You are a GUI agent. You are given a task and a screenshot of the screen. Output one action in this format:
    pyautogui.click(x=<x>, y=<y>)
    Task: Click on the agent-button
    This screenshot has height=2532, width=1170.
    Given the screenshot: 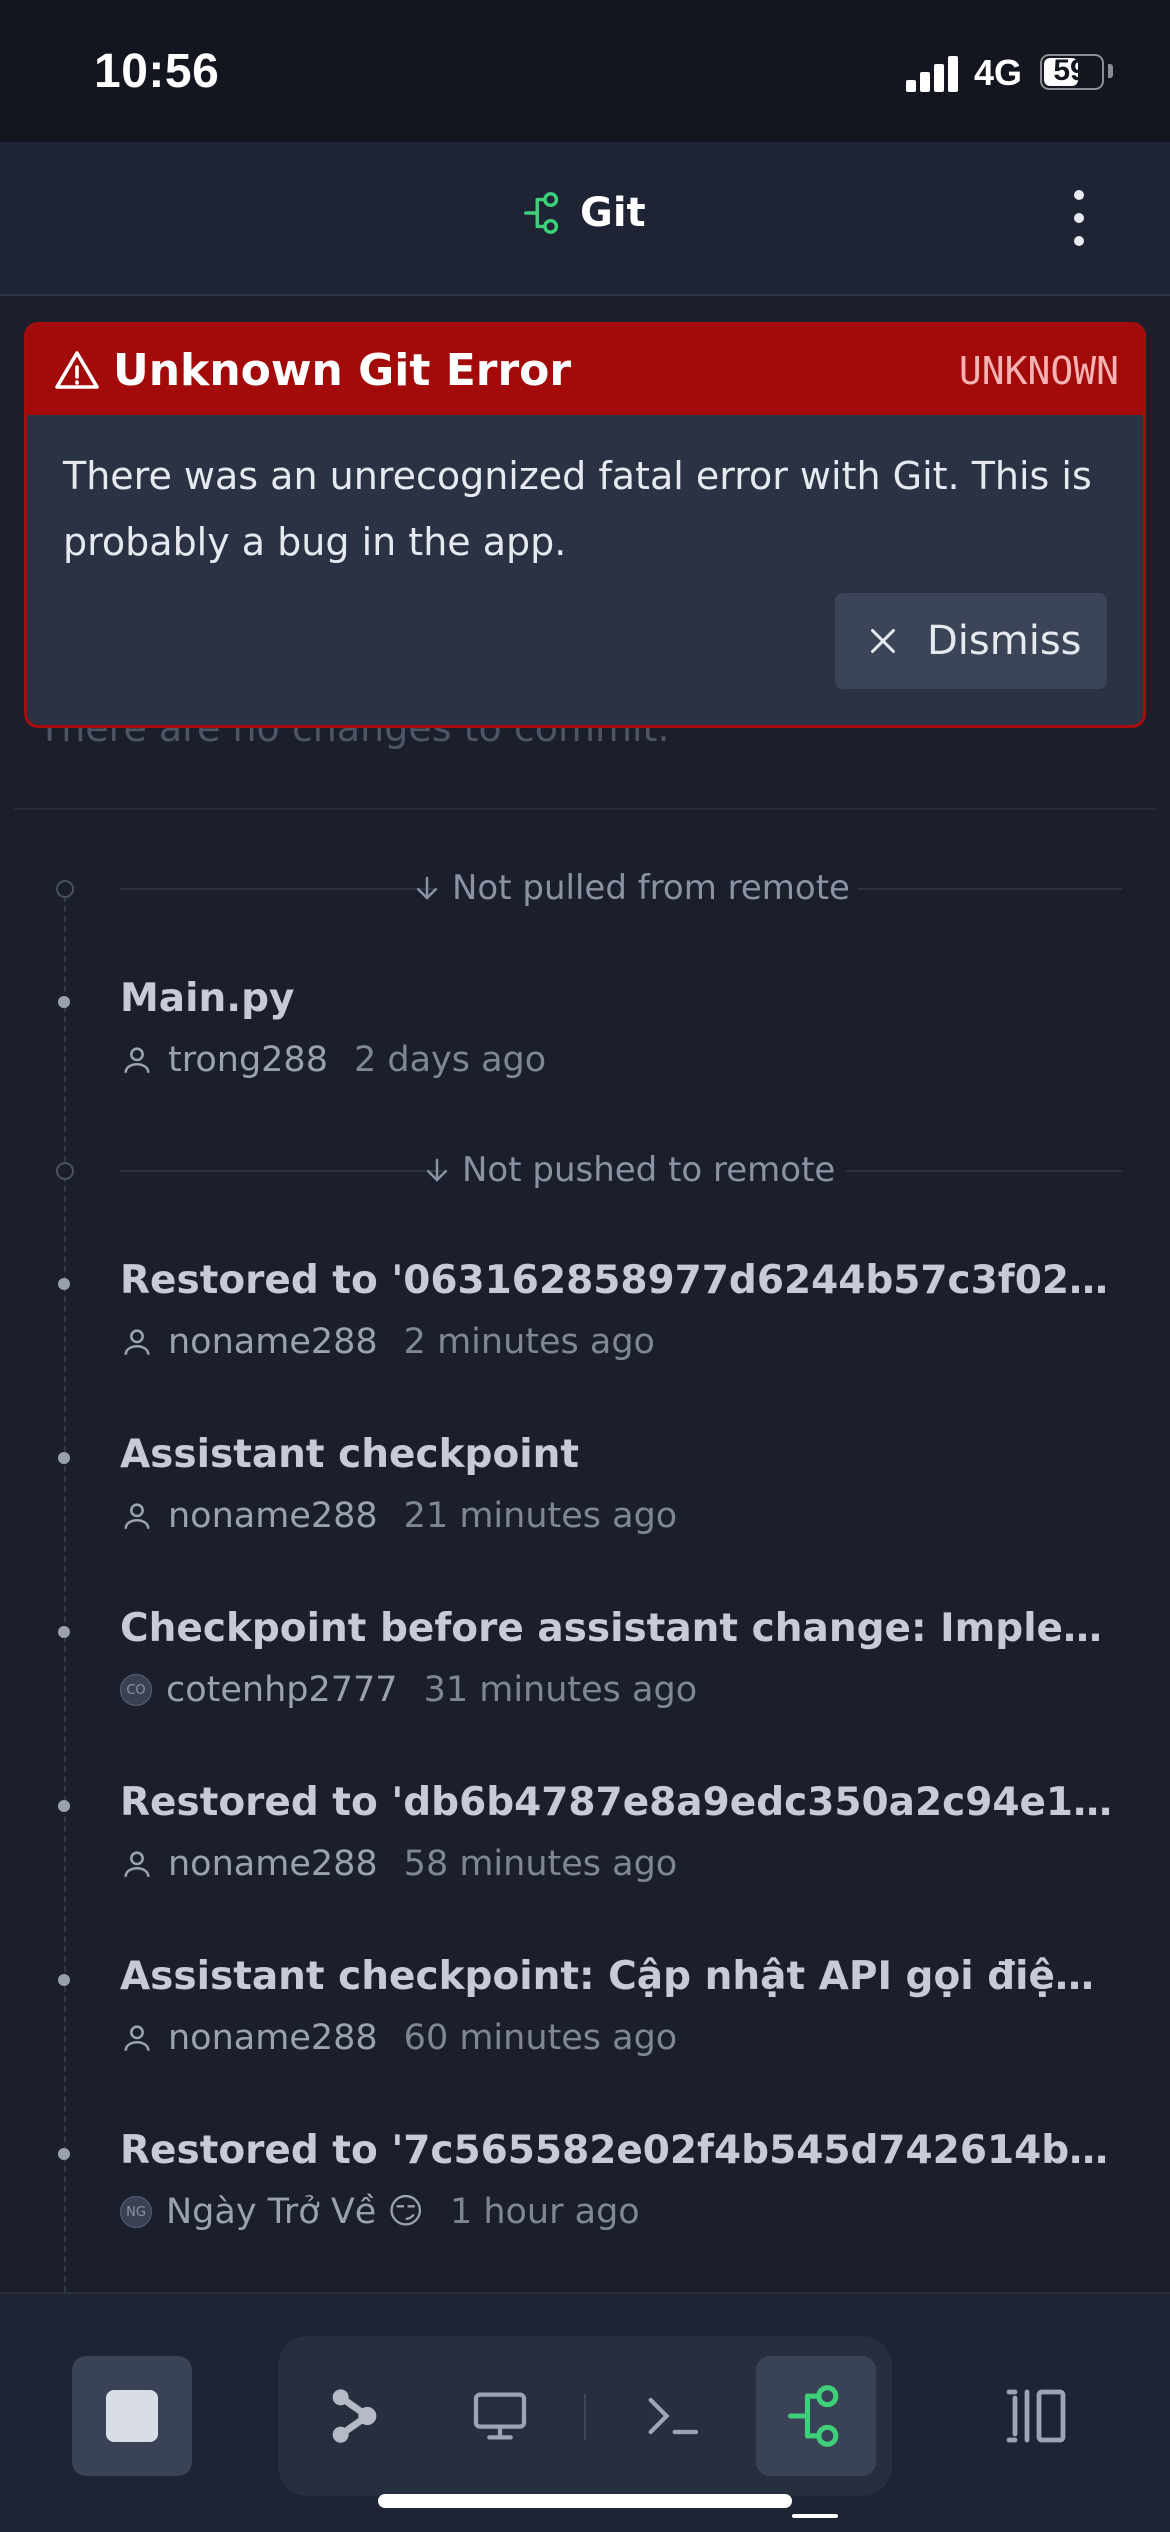 What is the action you would take?
    pyautogui.click(x=354, y=2416)
    